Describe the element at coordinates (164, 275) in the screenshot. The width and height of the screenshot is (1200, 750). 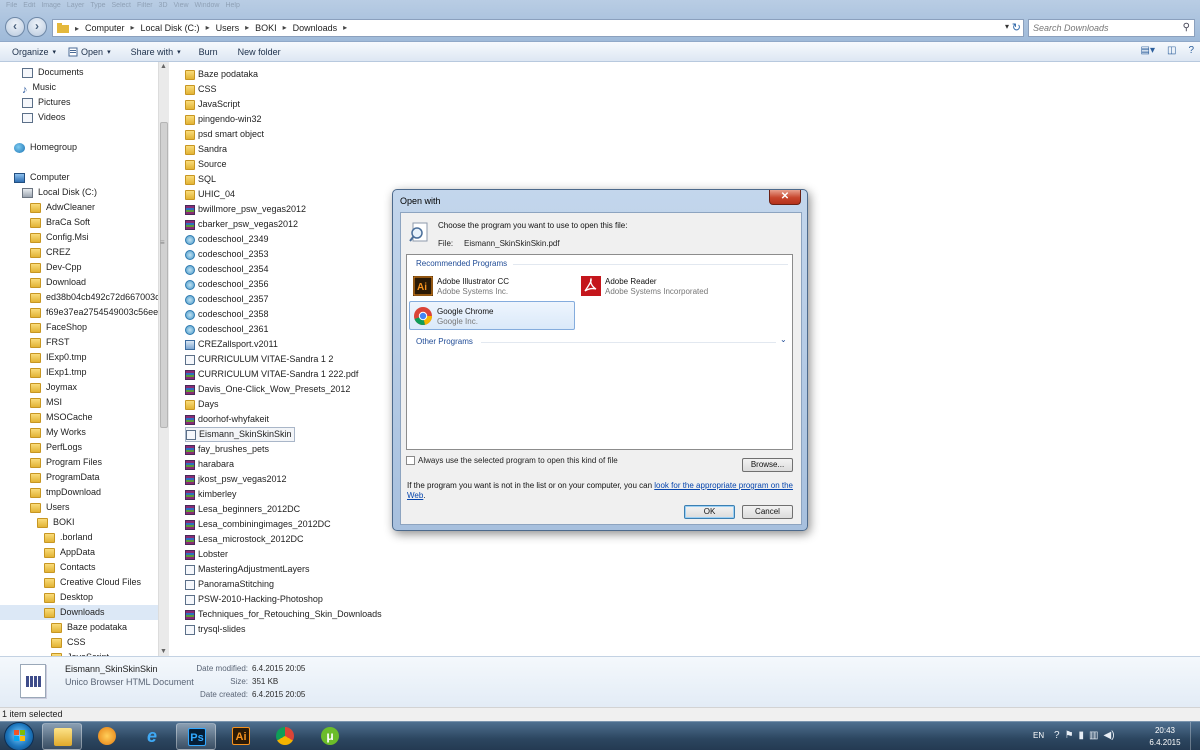
I see `scrollbar-thumb` at that location.